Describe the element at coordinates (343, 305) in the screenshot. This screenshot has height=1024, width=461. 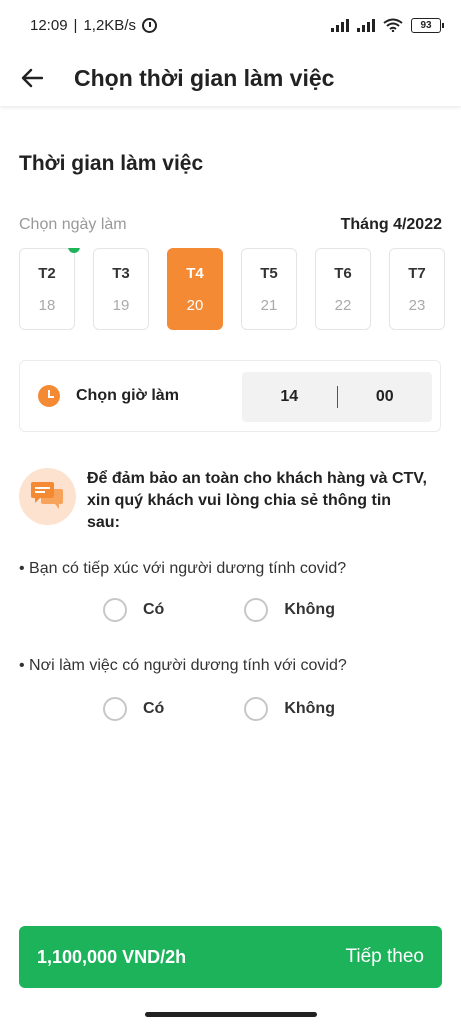
I see `day-date: 22` at that location.